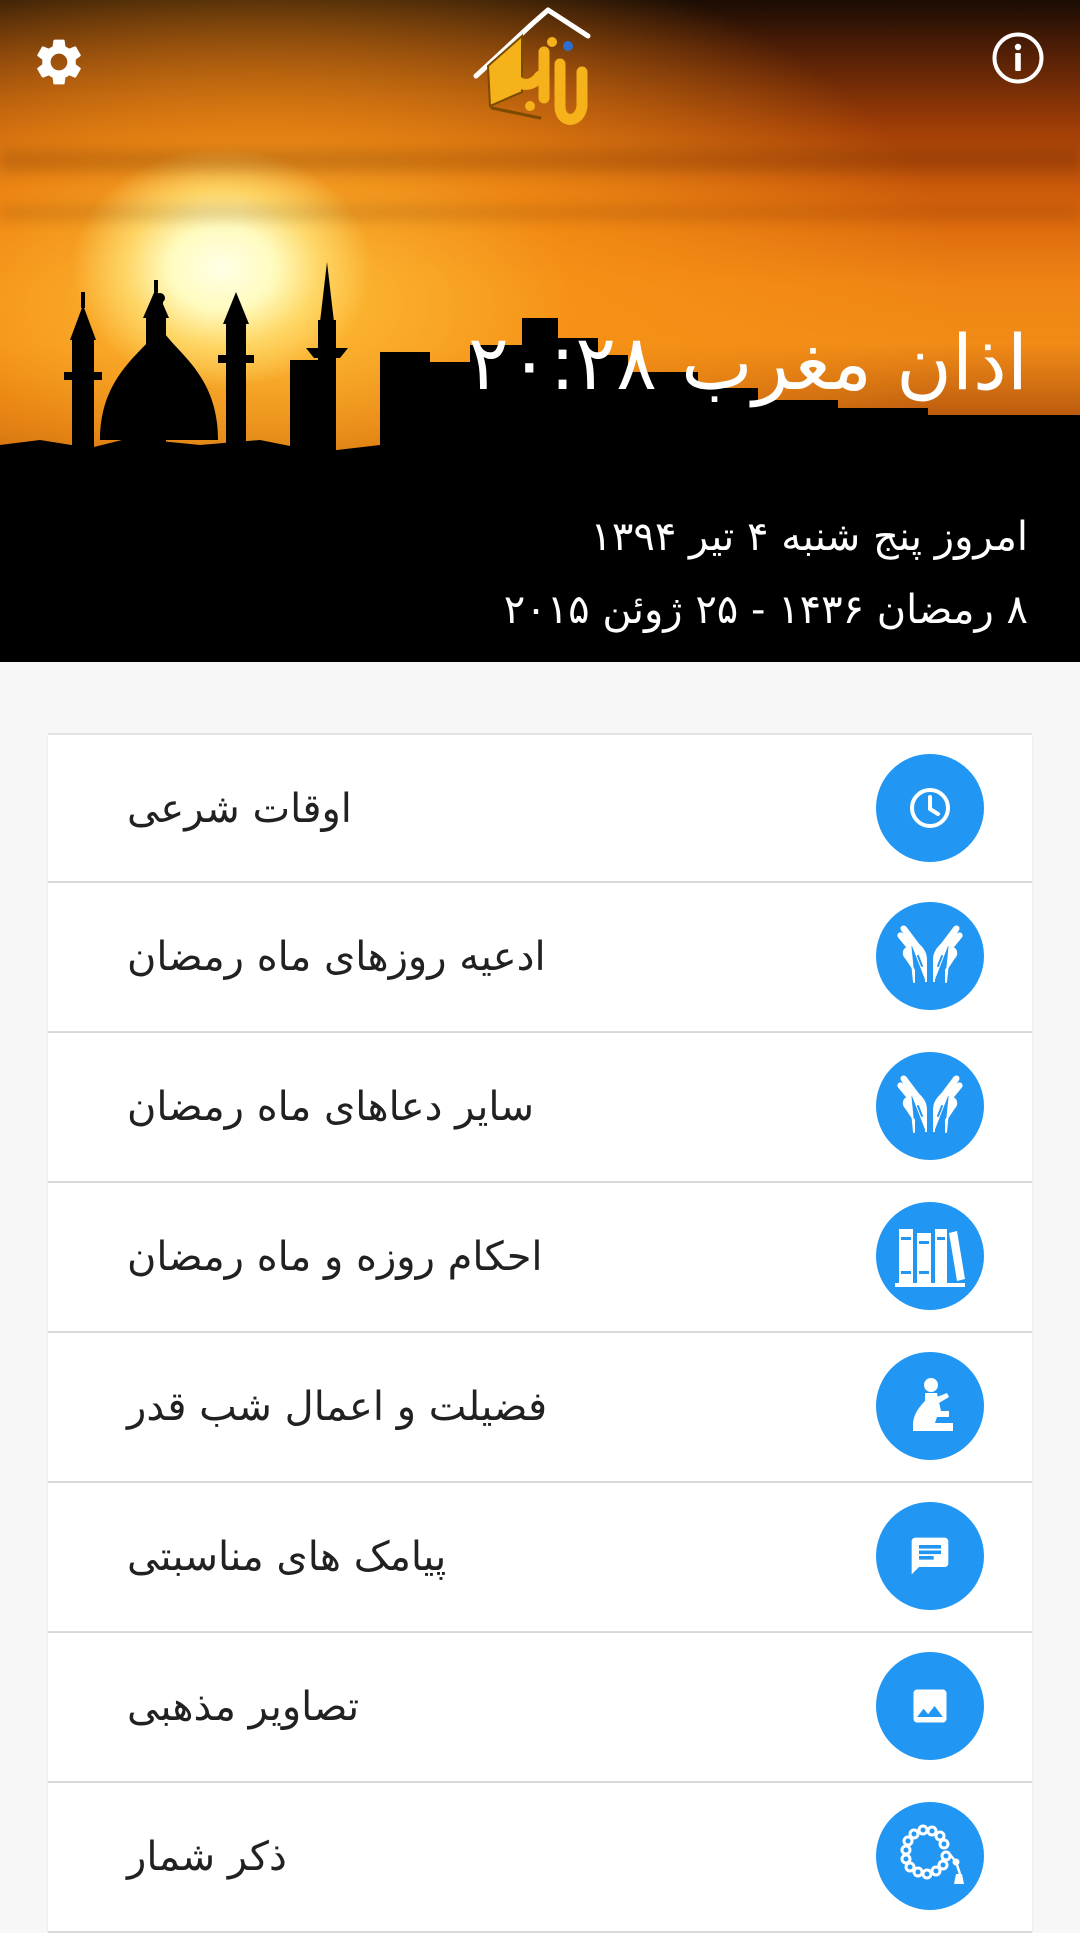 Image resolution: width=1080 pixels, height=1933 pixels. I want to click on app-logo, so click(536, 72).